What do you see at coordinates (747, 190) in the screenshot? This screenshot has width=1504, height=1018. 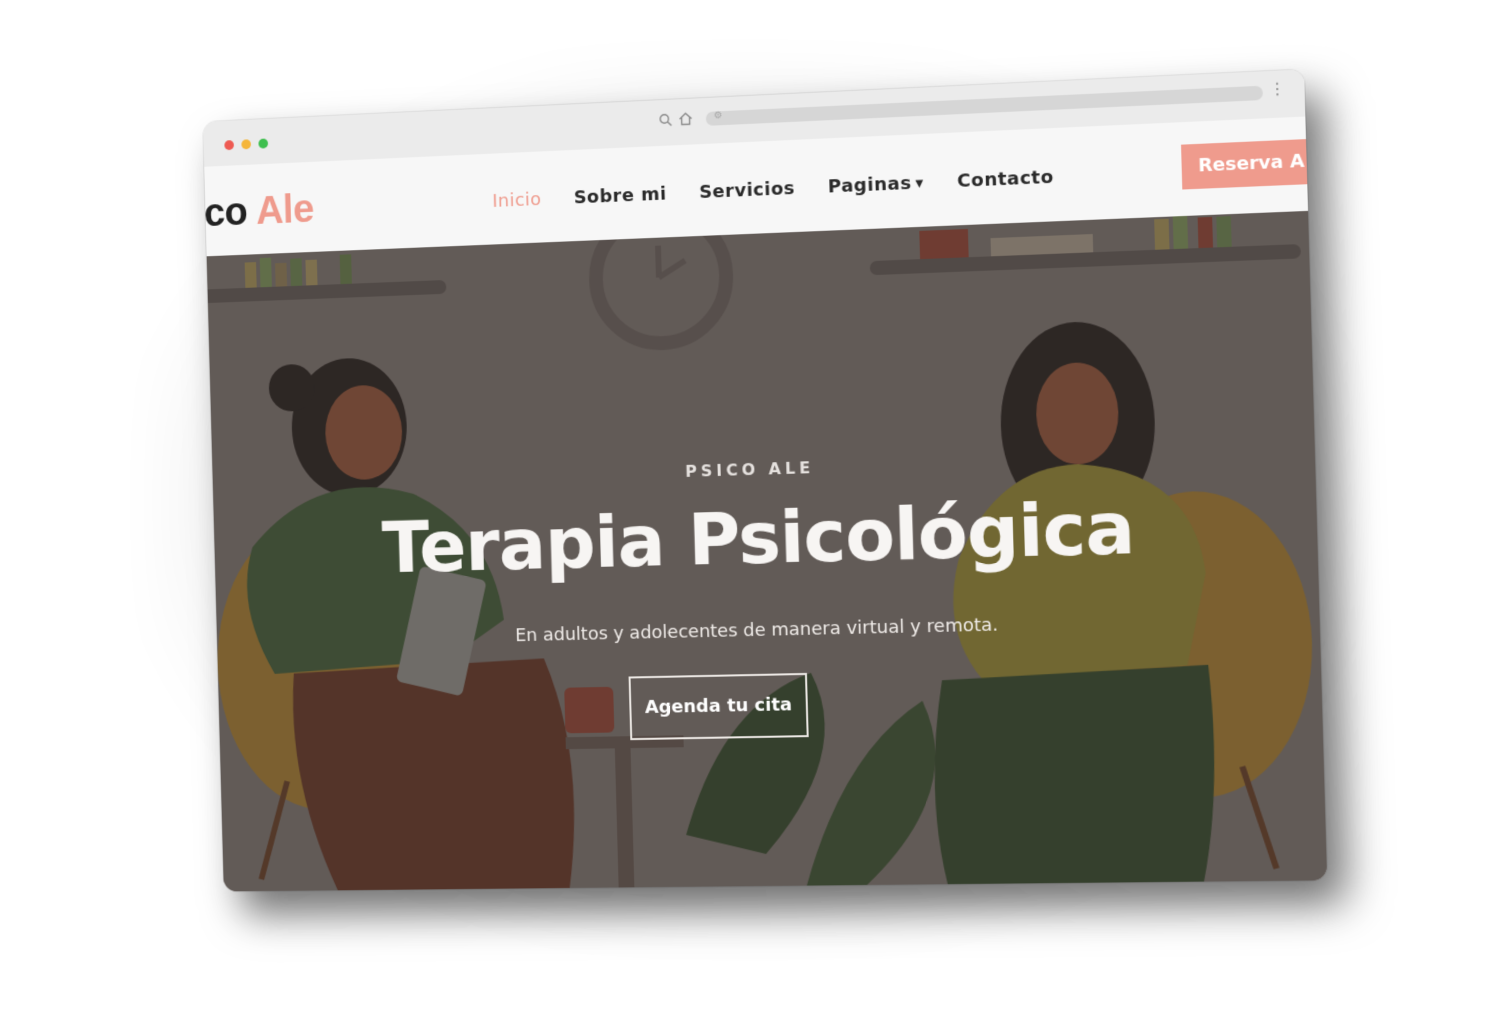 I see `nav-item-servicios: Servicios` at bounding box center [747, 190].